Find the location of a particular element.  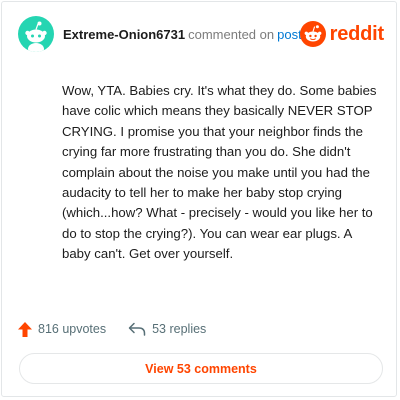

reply-count: 53 replies is located at coordinates (167, 329).